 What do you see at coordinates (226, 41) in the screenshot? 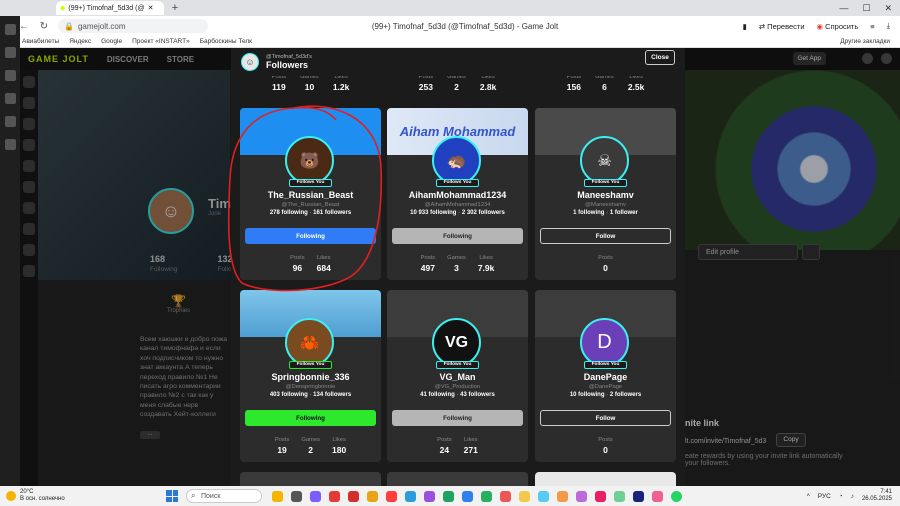
I see `bookmark-item: Барбоскины Телк` at bounding box center [226, 41].